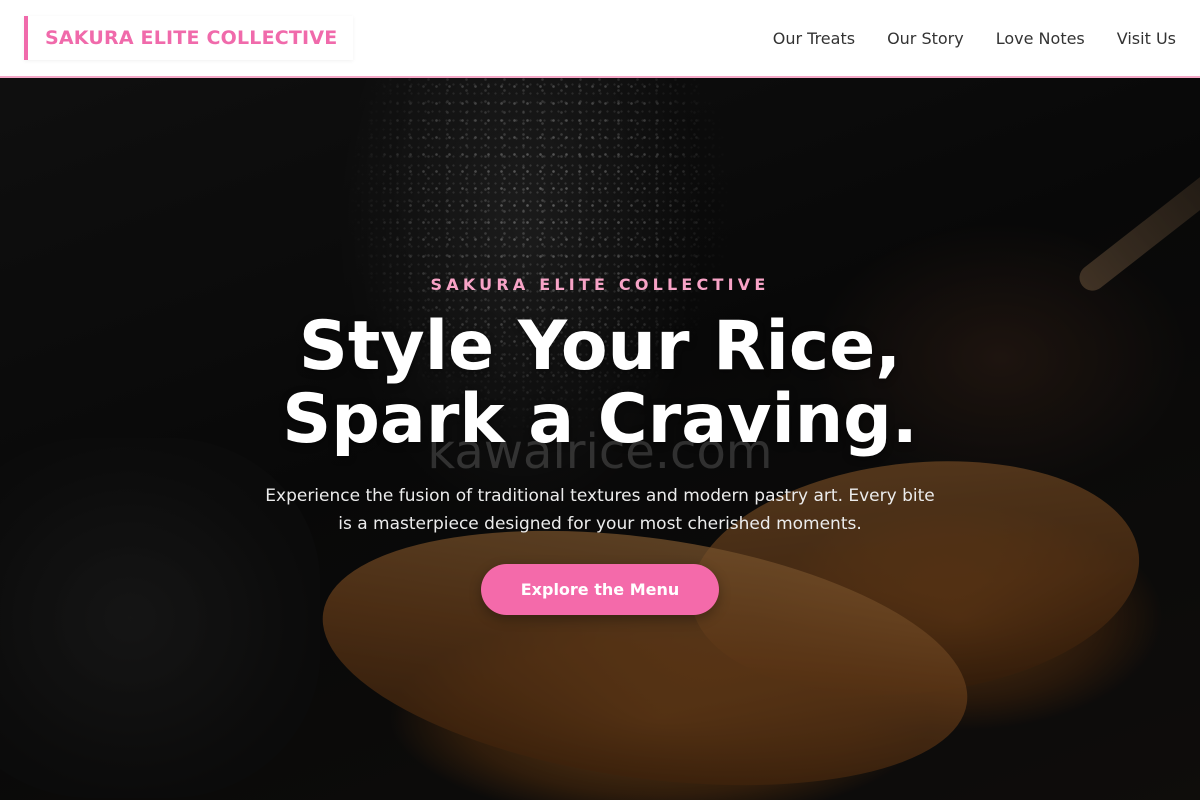  What do you see at coordinates (600, 284) in the screenshot?
I see `hero-eyebrow: SAKURA ELITE COLLECTIVE` at bounding box center [600, 284].